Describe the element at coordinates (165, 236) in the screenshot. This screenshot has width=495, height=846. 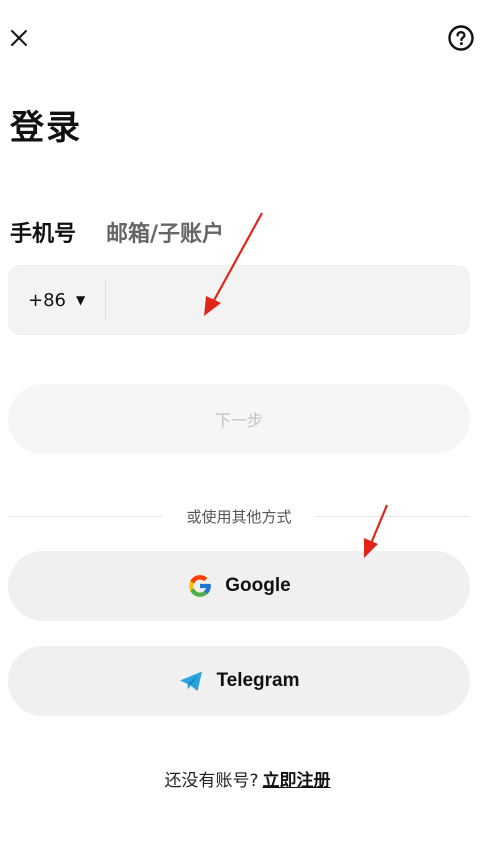
I see `tab-email-subaccount: 邮箱/子账户` at that location.